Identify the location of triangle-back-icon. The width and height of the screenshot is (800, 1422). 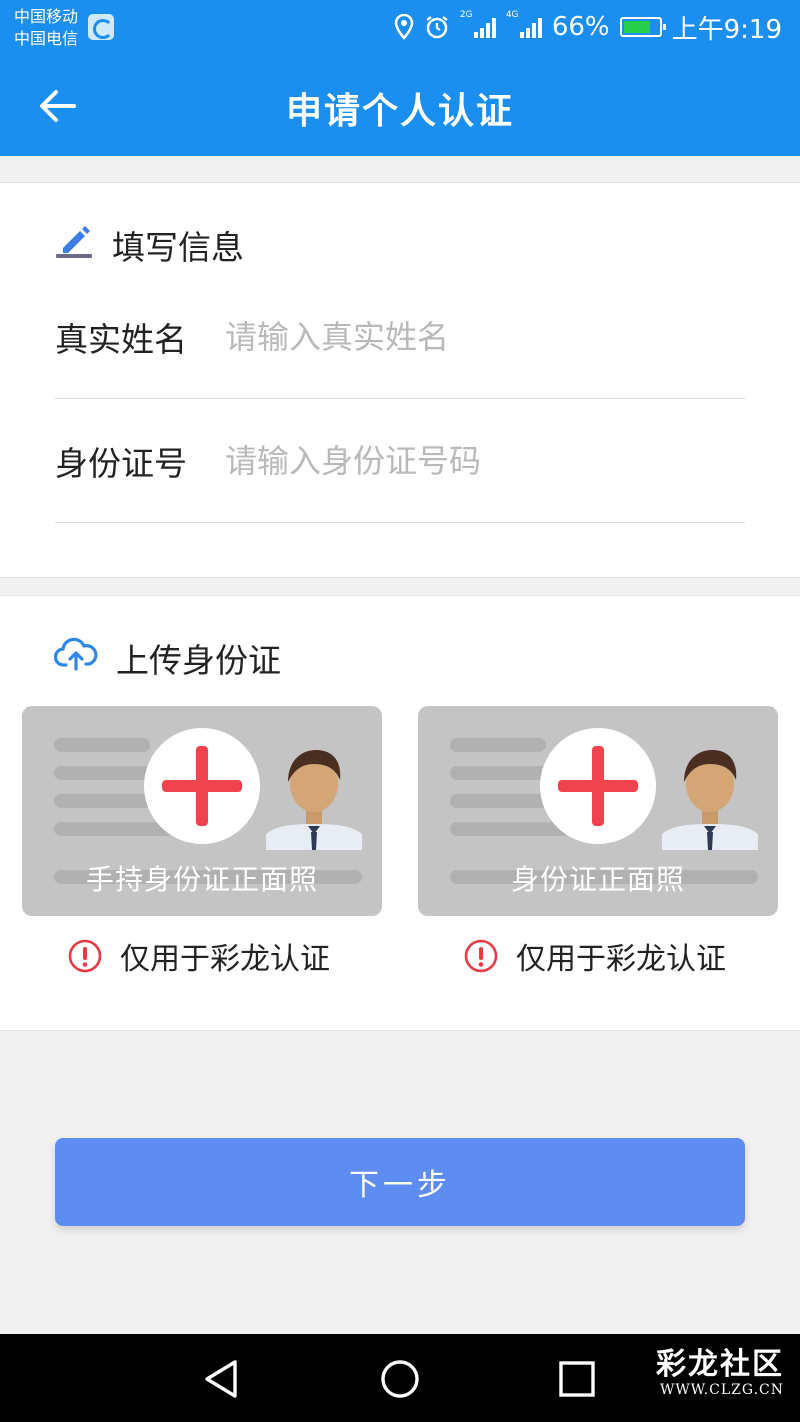
(221, 1379).